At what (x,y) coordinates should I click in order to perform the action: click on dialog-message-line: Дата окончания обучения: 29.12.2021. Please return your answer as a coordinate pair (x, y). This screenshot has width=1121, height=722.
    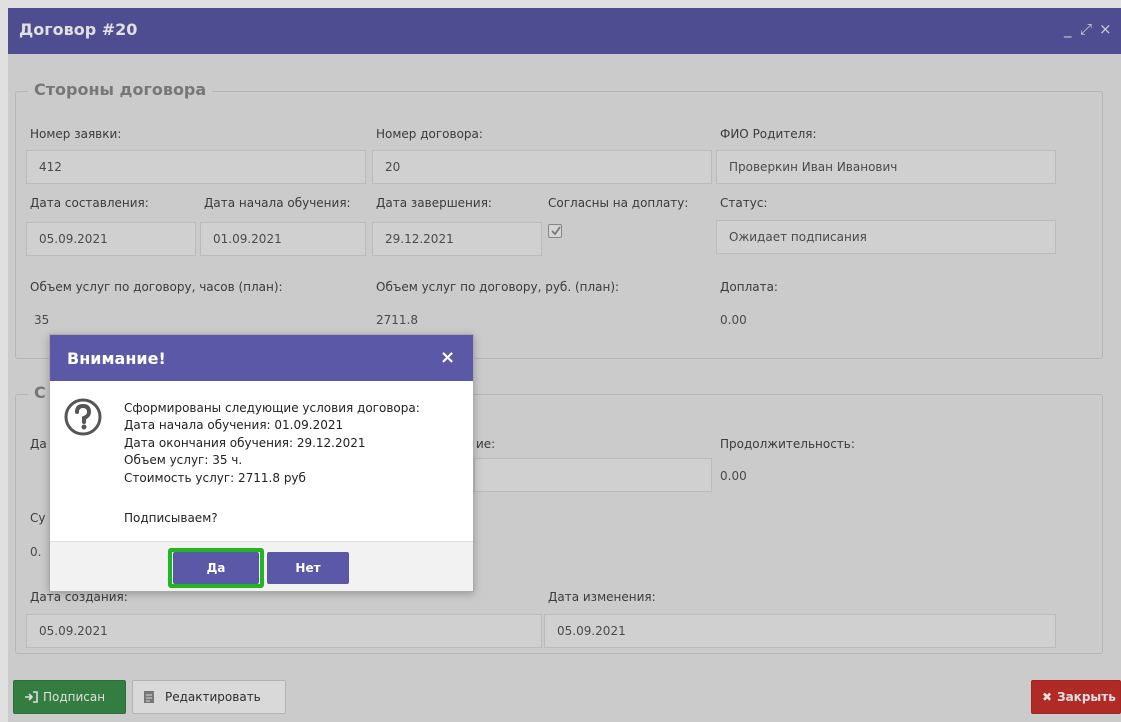
    Looking at the image, I should click on (245, 443).